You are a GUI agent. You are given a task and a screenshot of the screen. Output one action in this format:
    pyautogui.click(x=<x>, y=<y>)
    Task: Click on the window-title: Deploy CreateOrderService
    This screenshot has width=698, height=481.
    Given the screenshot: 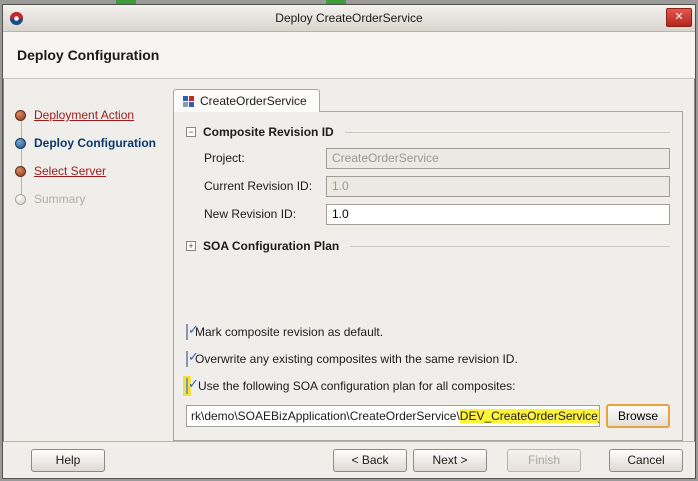 What is the action you would take?
    pyautogui.click(x=349, y=18)
    